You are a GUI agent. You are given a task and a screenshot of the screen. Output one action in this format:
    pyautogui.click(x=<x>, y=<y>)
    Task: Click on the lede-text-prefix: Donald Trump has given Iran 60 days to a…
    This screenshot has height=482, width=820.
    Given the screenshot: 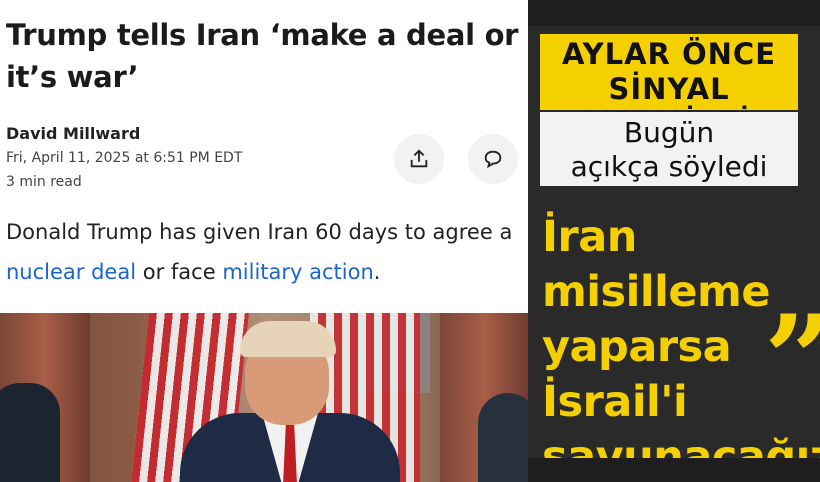 What is the action you would take?
    pyautogui.click(x=259, y=232)
    